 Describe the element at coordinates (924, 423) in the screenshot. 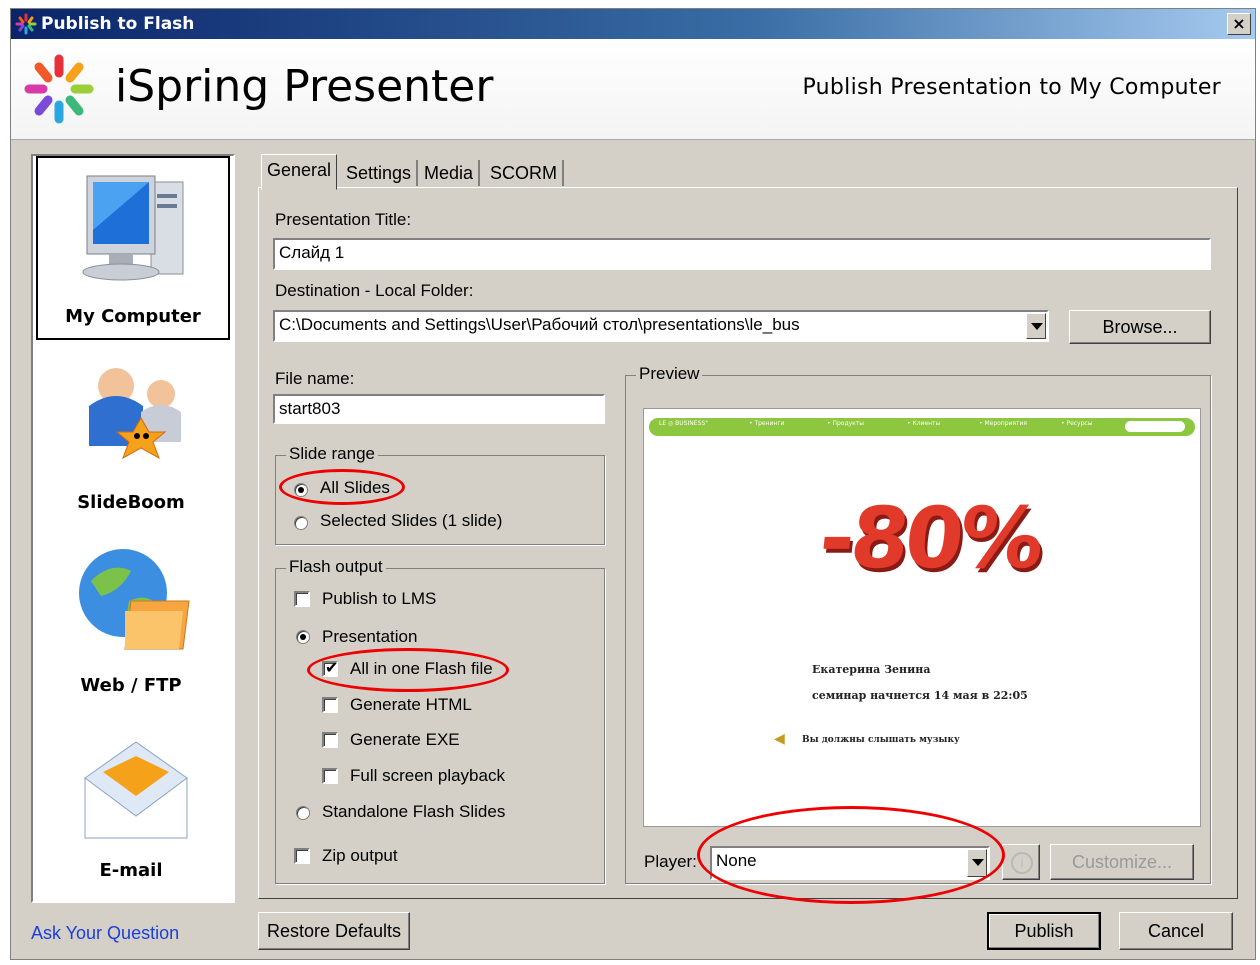

I see `slide-nav-item: • Клиенты` at that location.